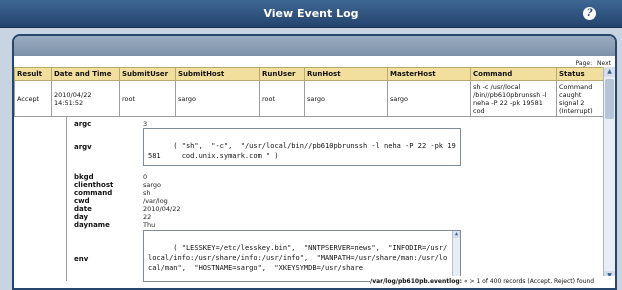 The image size is (622, 290). Describe the element at coordinates (416, 281) in the screenshot. I see `logfile-path: /var/log/pb610pb.eventlog:` at that location.